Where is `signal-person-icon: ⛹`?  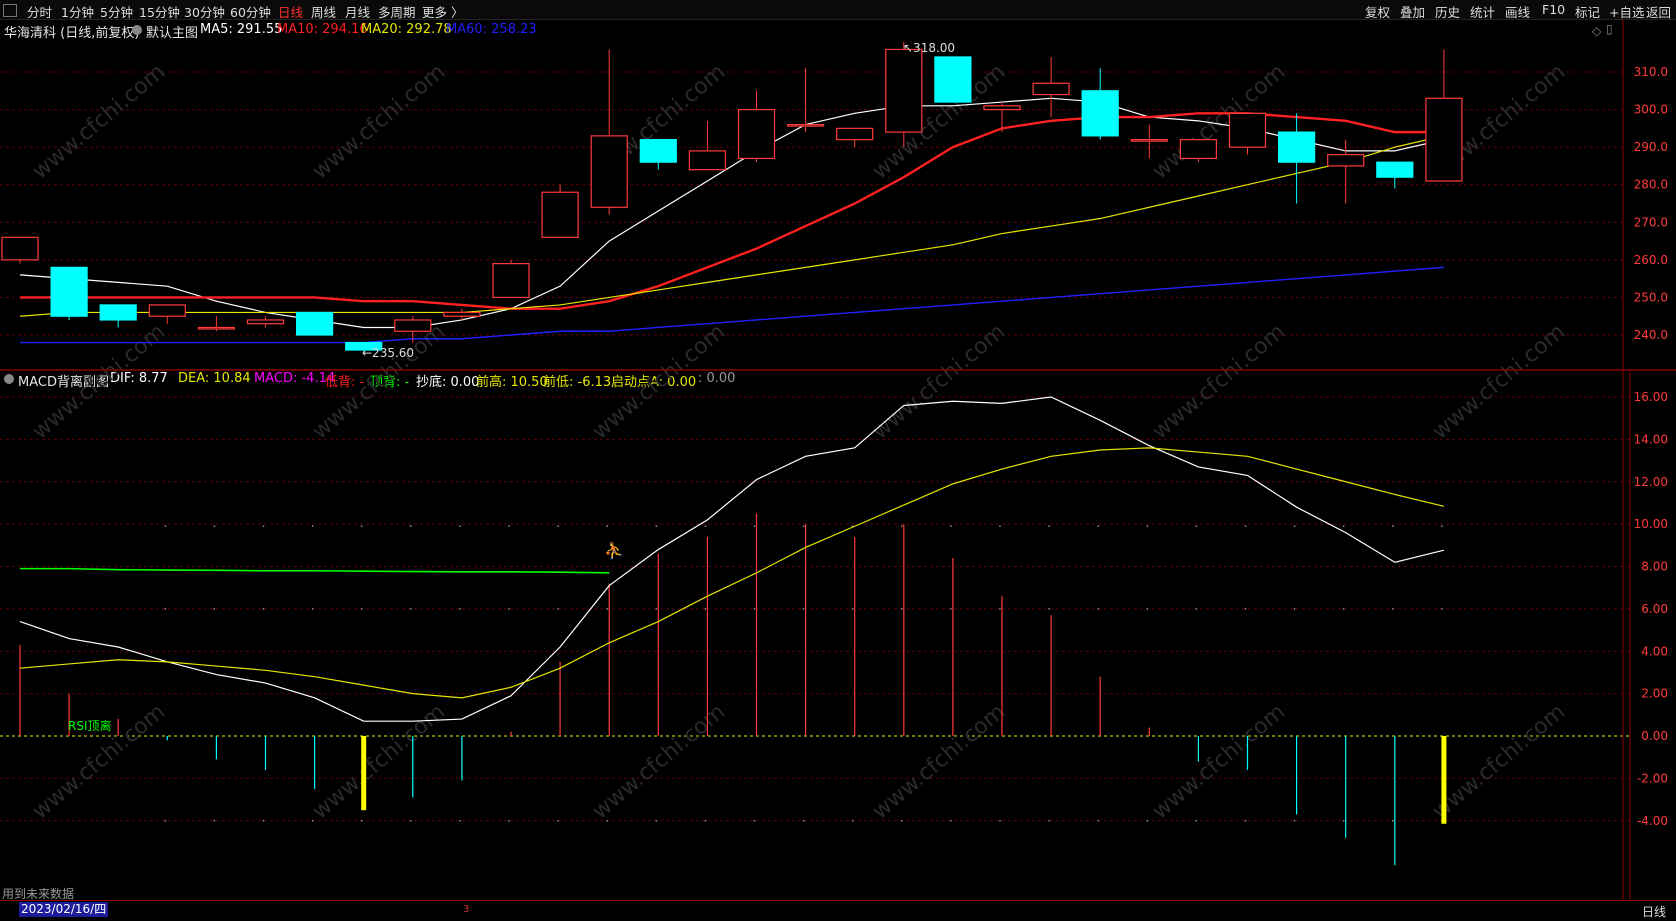 signal-person-icon: ⛹ is located at coordinates (614, 550).